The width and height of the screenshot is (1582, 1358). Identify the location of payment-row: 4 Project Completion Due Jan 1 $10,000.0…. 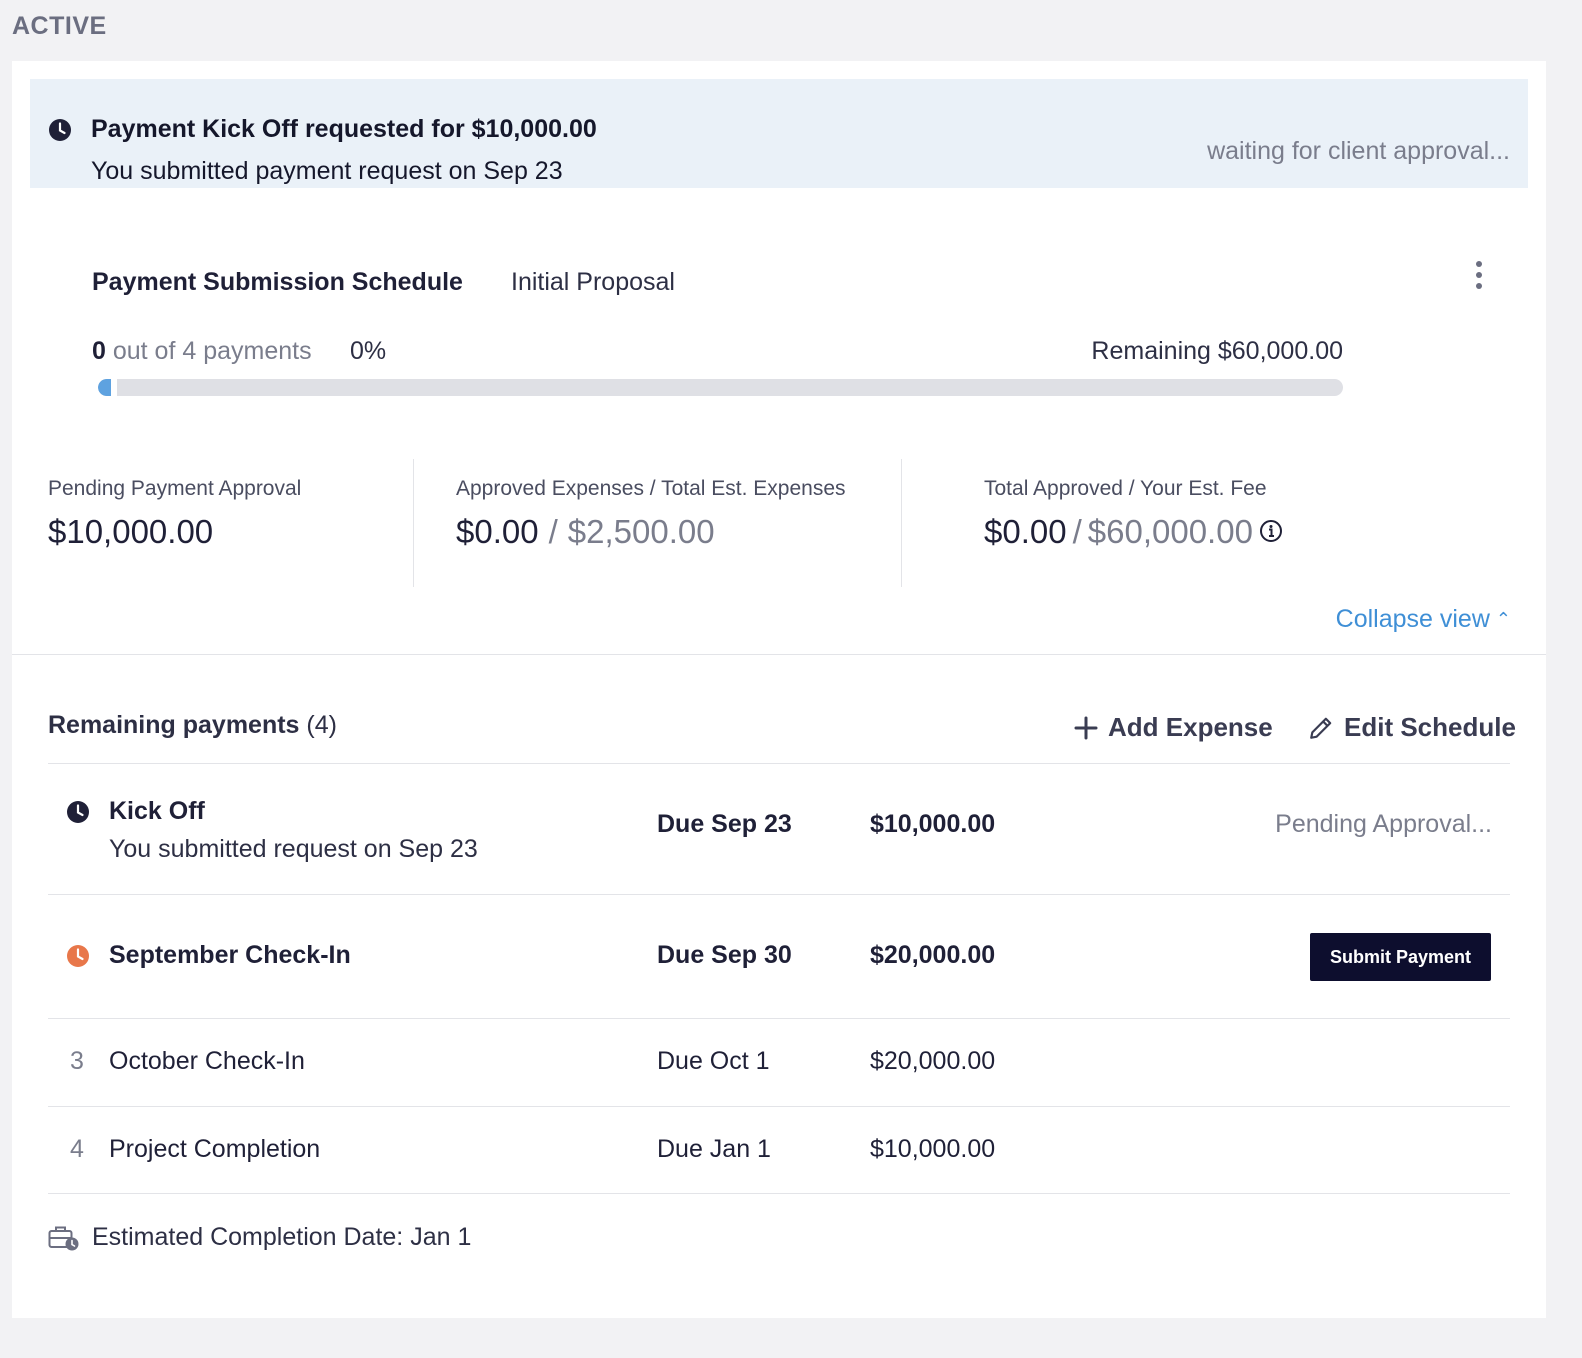
(779, 1150).